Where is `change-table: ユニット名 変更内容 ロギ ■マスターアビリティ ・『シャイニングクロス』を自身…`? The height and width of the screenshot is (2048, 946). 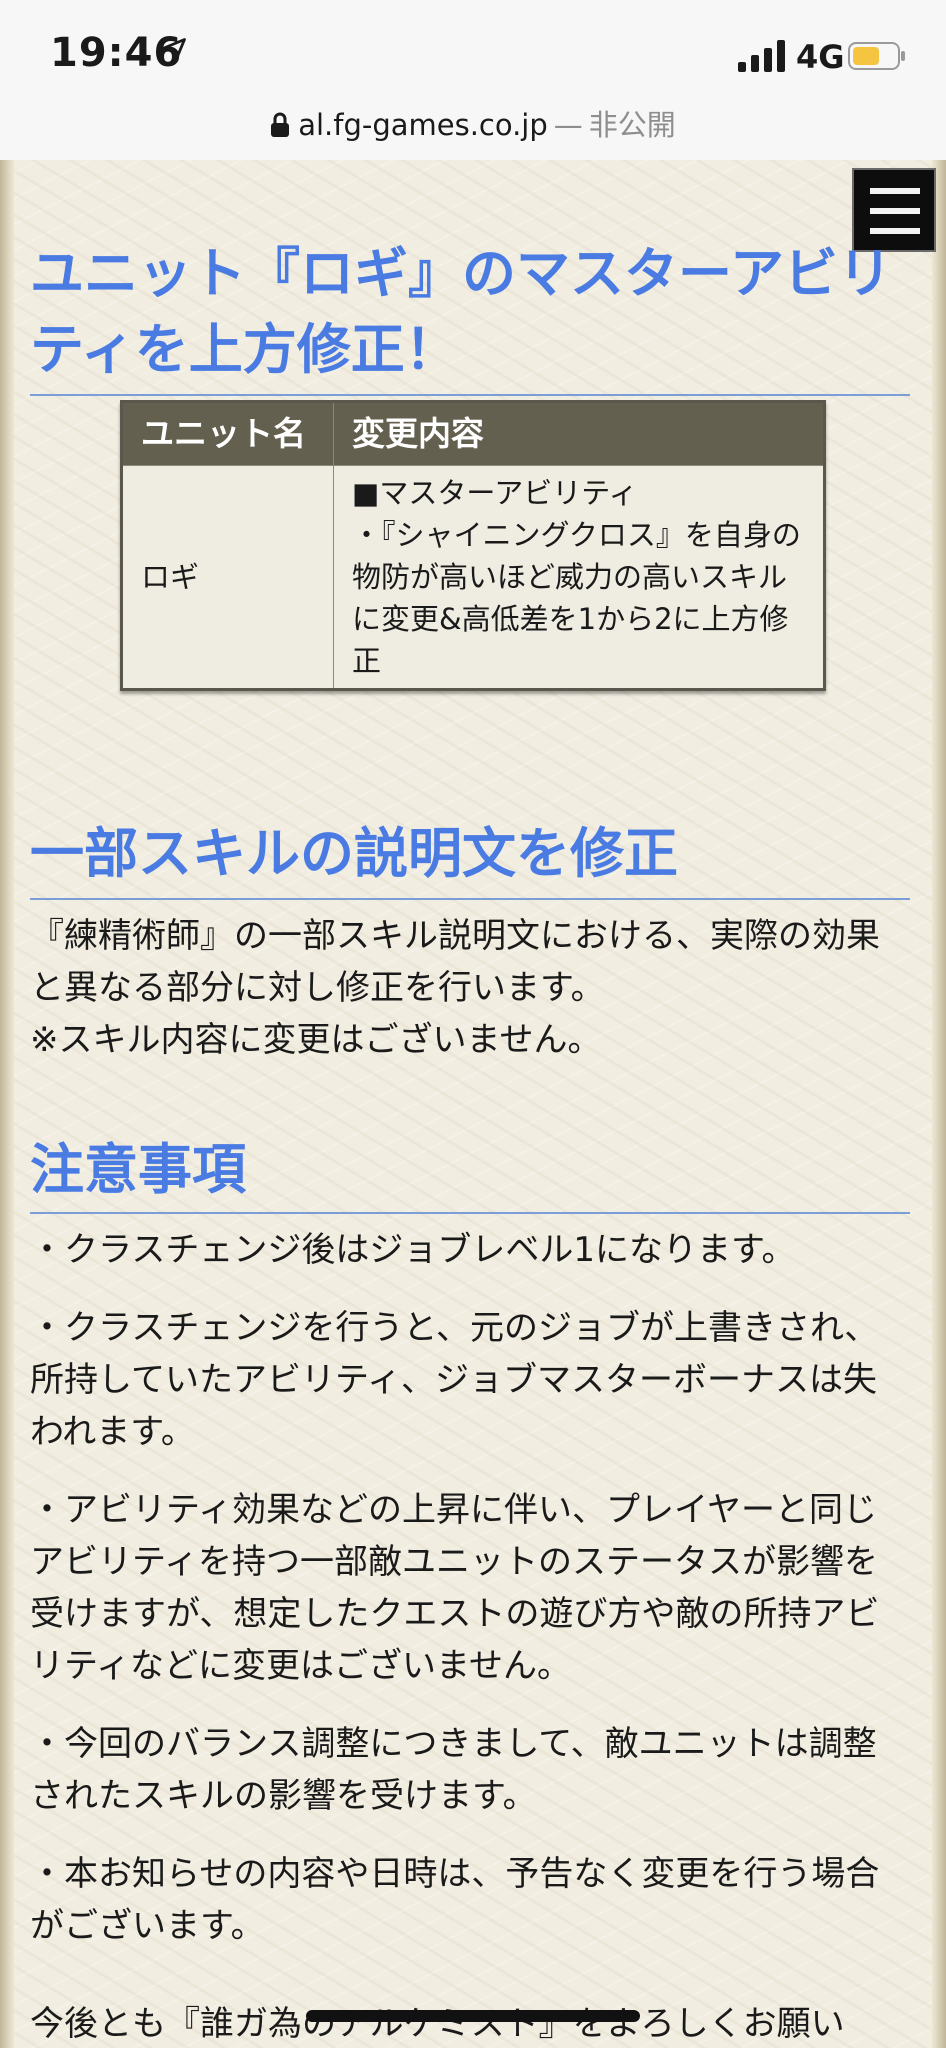
change-table: ユニット名 変更内容 ロギ ■マスターアビリティ ・『シャイニングクロス』を自身… is located at coordinates (473, 545).